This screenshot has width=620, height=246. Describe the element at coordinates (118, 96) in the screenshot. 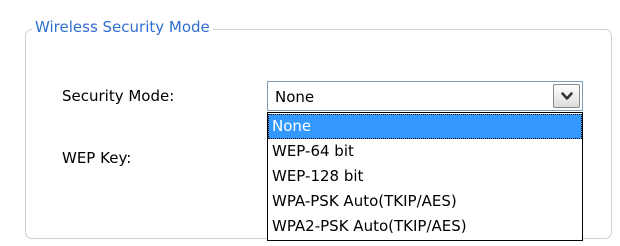

I see `security-mode-label: Security Mode:` at that location.